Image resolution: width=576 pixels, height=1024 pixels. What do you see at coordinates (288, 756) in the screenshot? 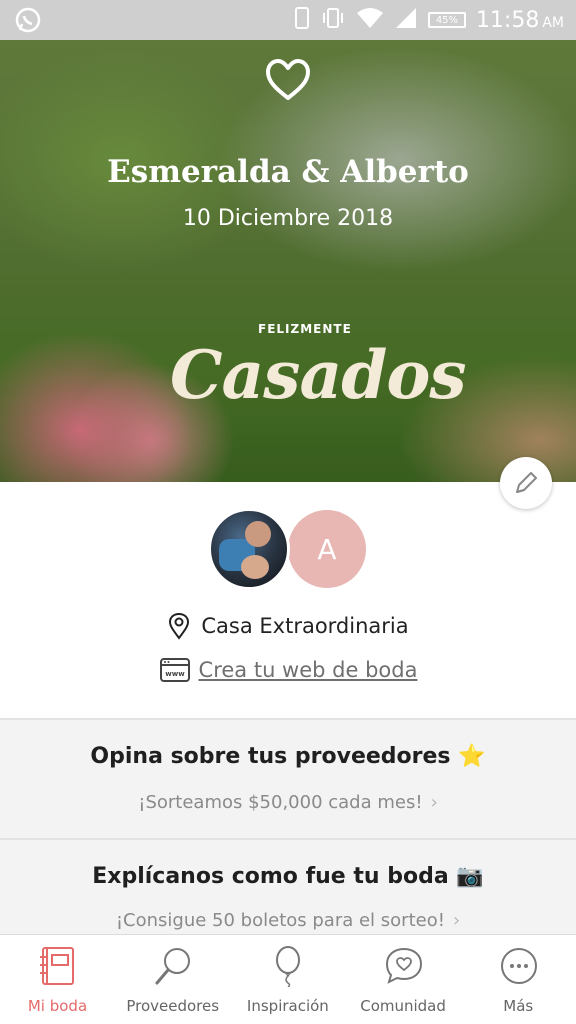
I see `promo-title: Opina sobre tus proveedores ⭐` at bounding box center [288, 756].